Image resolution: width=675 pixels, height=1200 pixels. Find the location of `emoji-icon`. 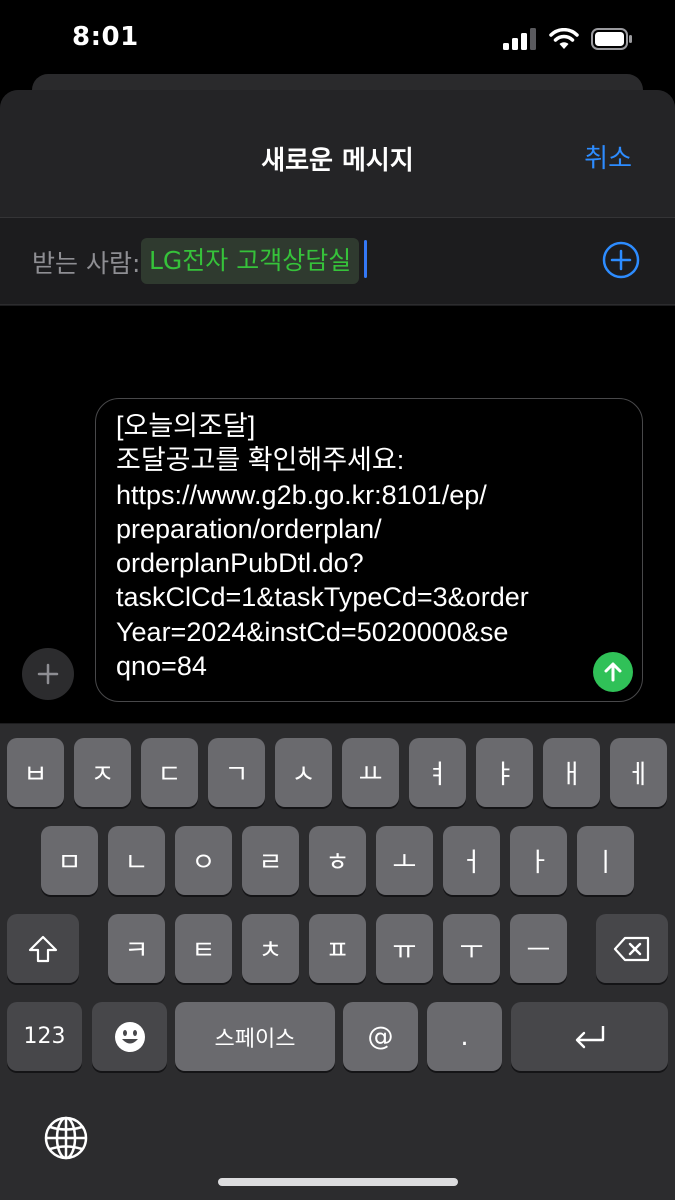

emoji-icon is located at coordinates (129, 1036).